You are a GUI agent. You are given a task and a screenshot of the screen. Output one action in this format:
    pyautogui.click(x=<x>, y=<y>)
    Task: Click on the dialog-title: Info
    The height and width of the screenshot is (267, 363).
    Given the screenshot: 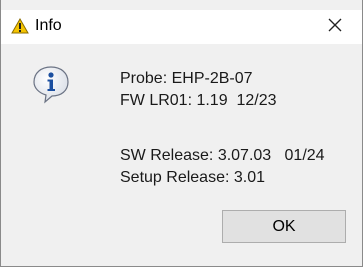 What is the action you would take?
    pyautogui.click(x=48, y=25)
    